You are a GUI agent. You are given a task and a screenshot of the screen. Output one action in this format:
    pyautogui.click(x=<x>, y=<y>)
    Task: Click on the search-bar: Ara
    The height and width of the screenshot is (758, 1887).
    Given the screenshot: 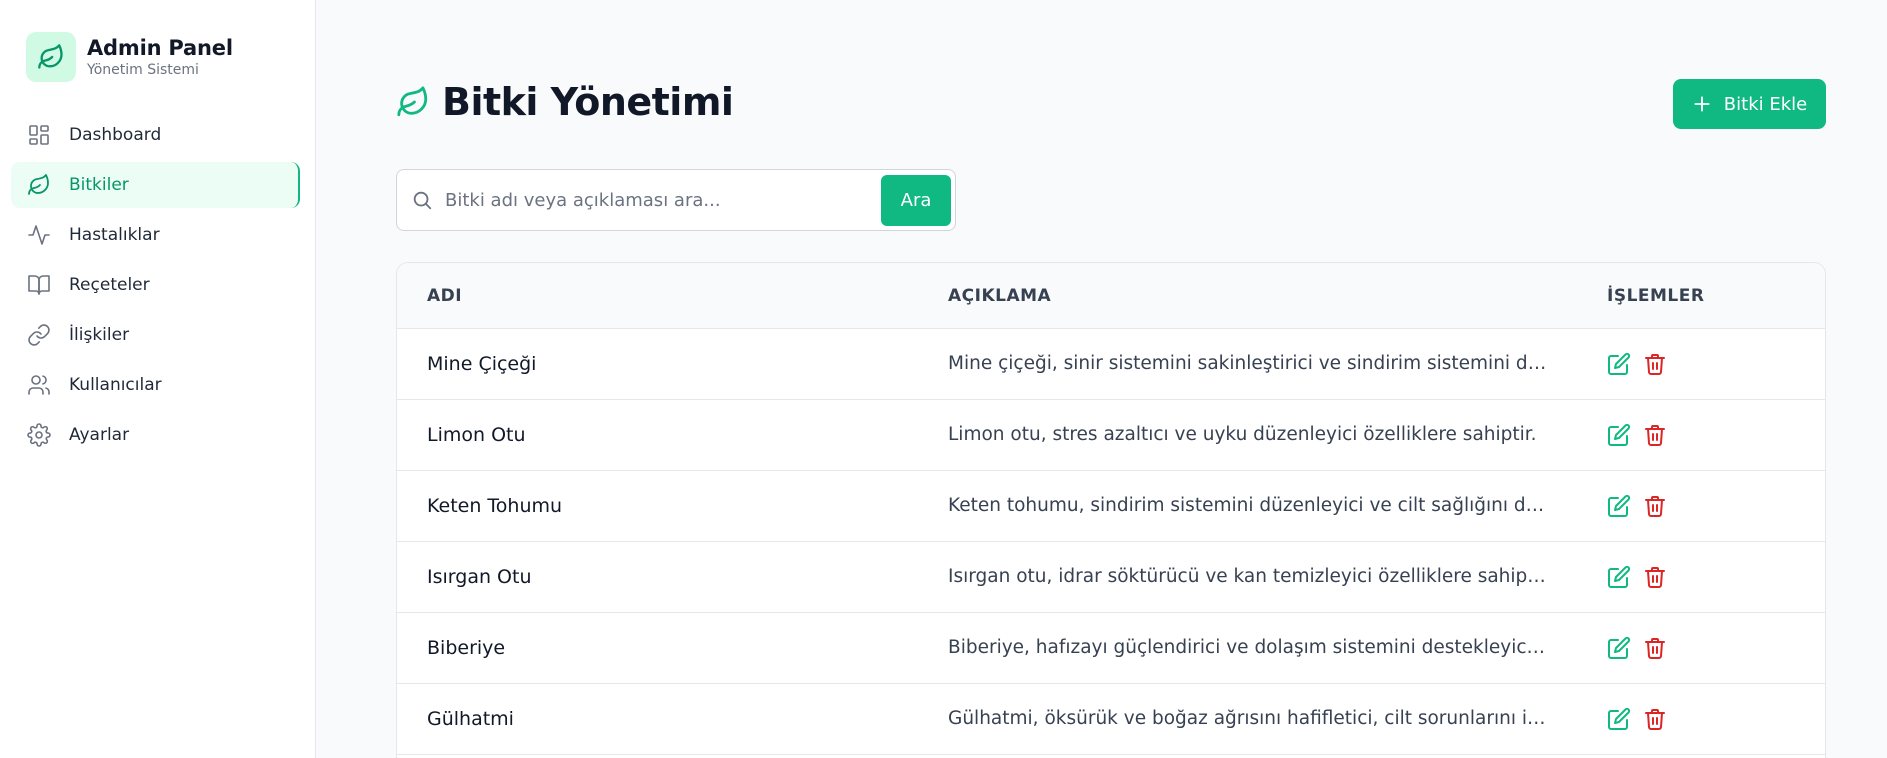 What is the action you would take?
    pyautogui.click(x=676, y=200)
    